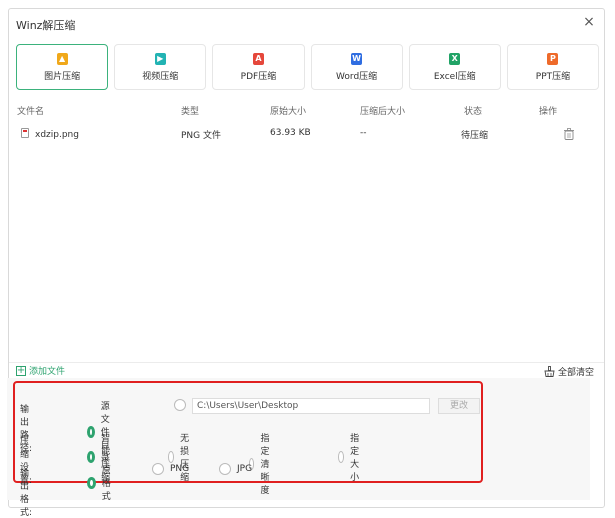 The height and width of the screenshot is (518, 615). What do you see at coordinates (473, 112) in the screenshot?
I see `col-status: 状态` at bounding box center [473, 112].